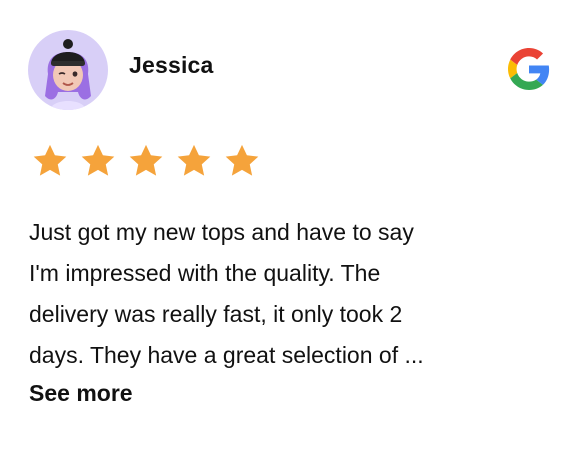 Image resolution: width=584 pixels, height=452 pixels. I want to click on review-text-line: delivery was really fast, it only took 2, so click(216, 314).